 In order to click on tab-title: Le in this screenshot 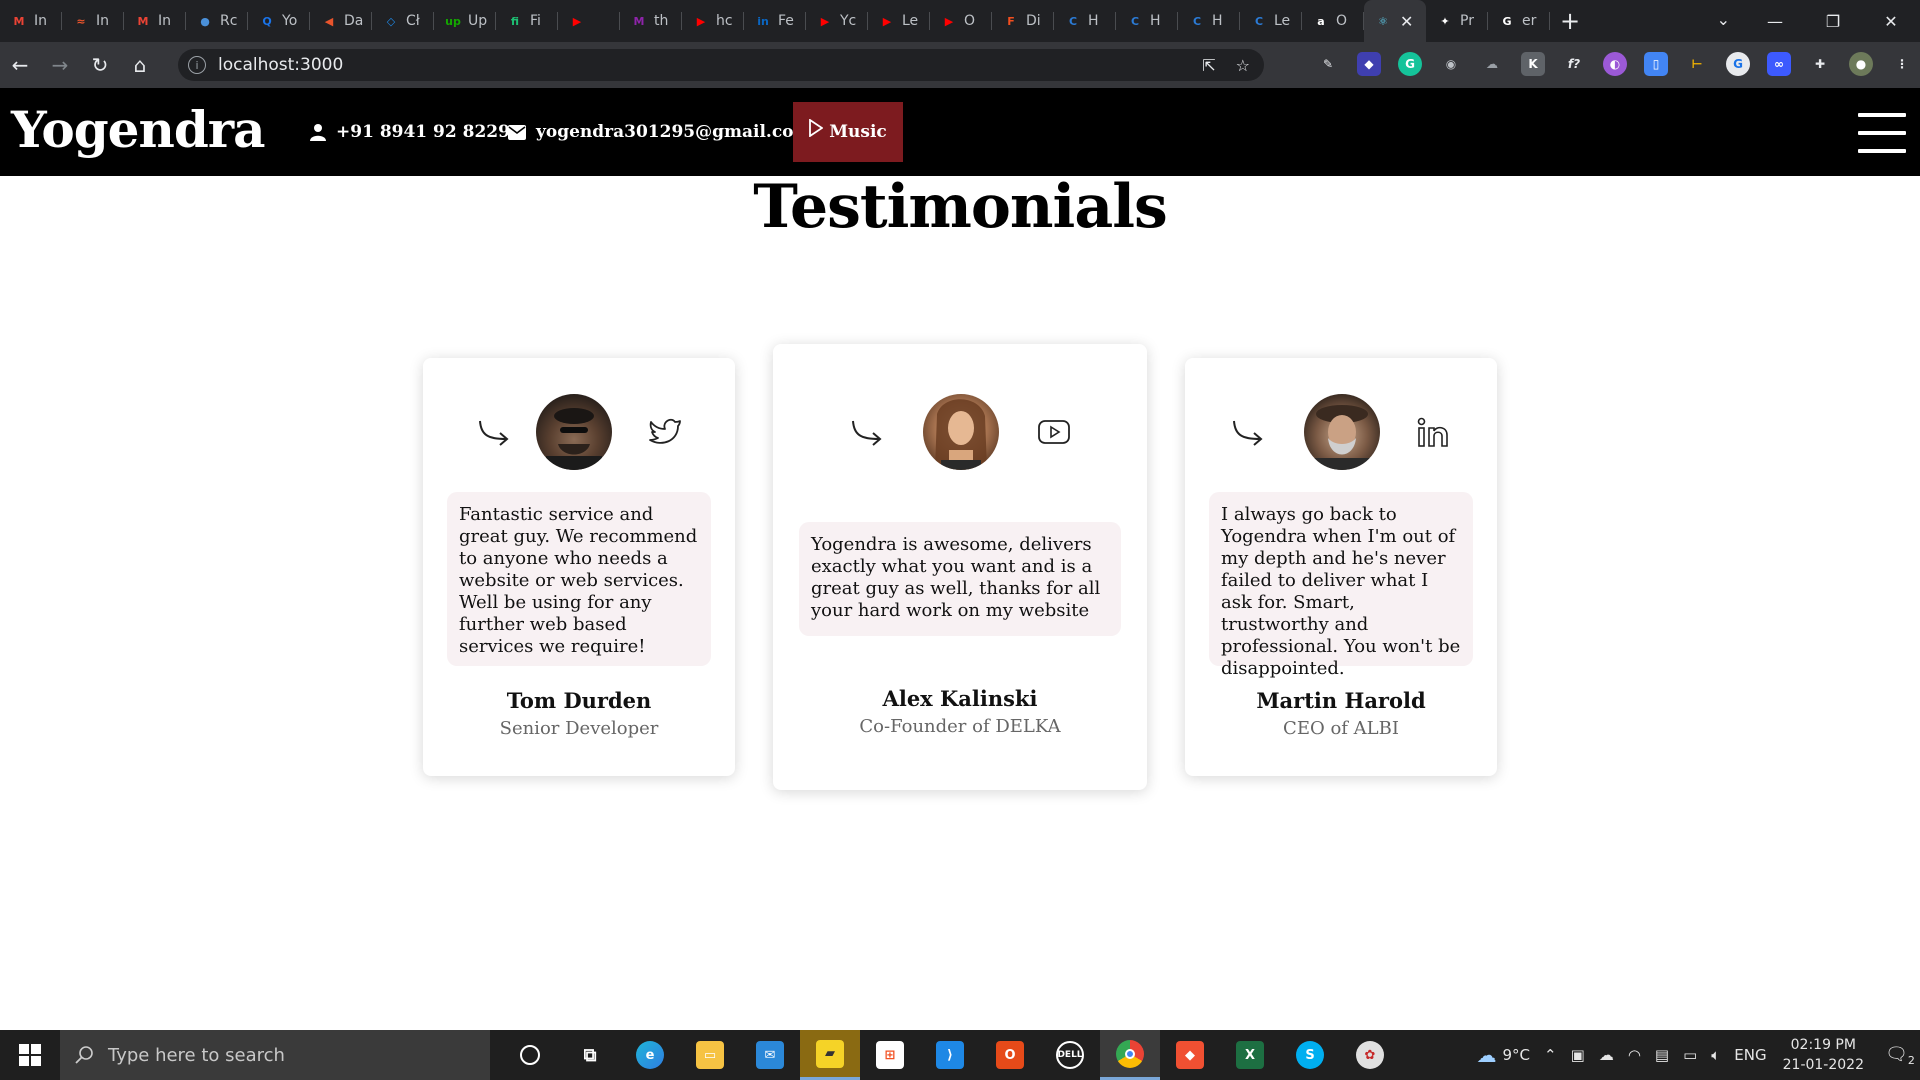, I will do `click(910, 21)`.